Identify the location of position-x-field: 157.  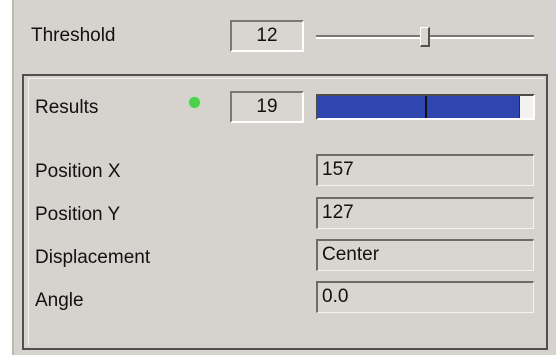
(425, 170).